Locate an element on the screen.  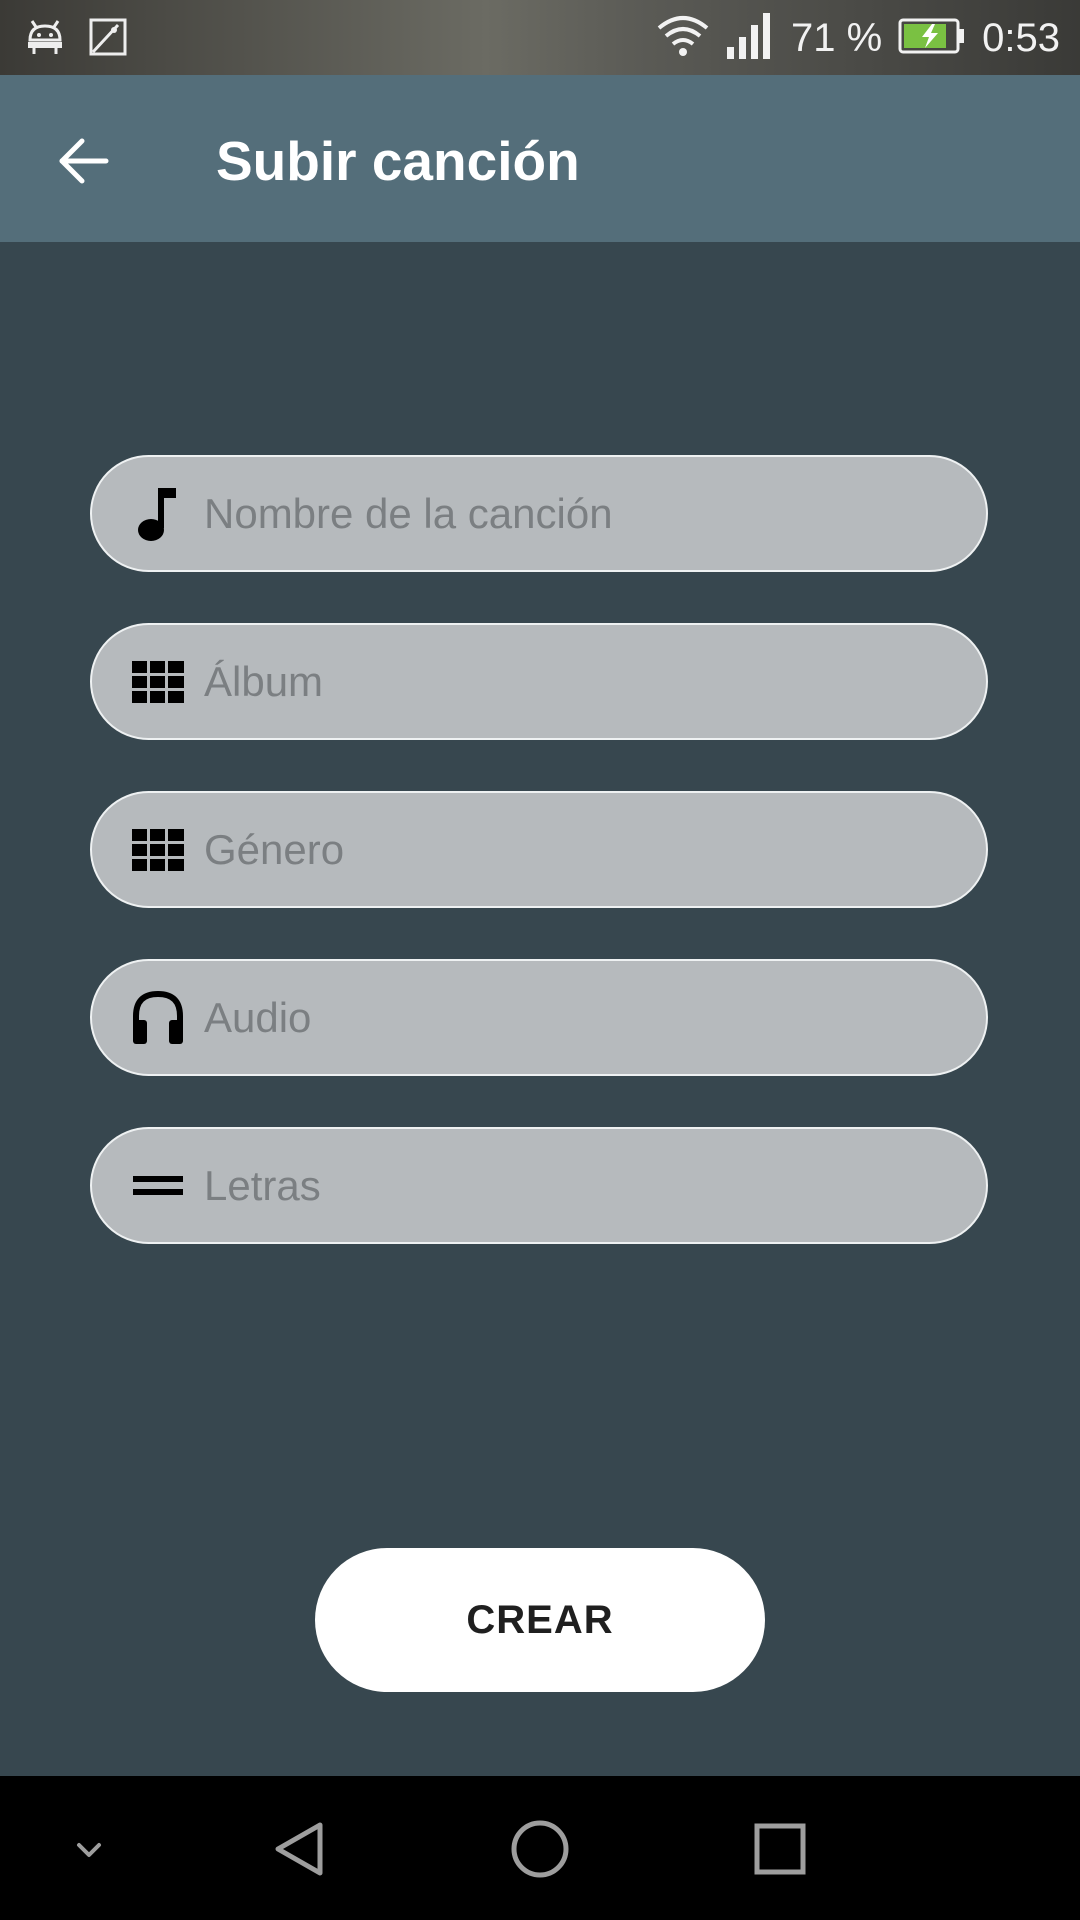
back-button is located at coordinates (84, 161).